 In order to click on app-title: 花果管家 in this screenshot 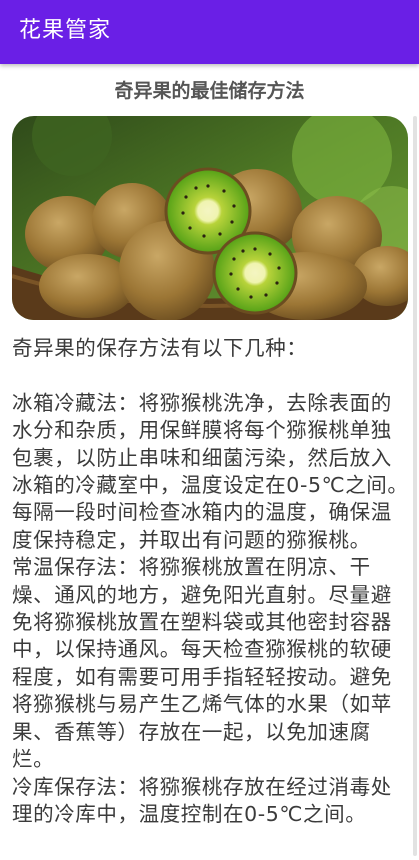, I will do `click(65, 30)`.